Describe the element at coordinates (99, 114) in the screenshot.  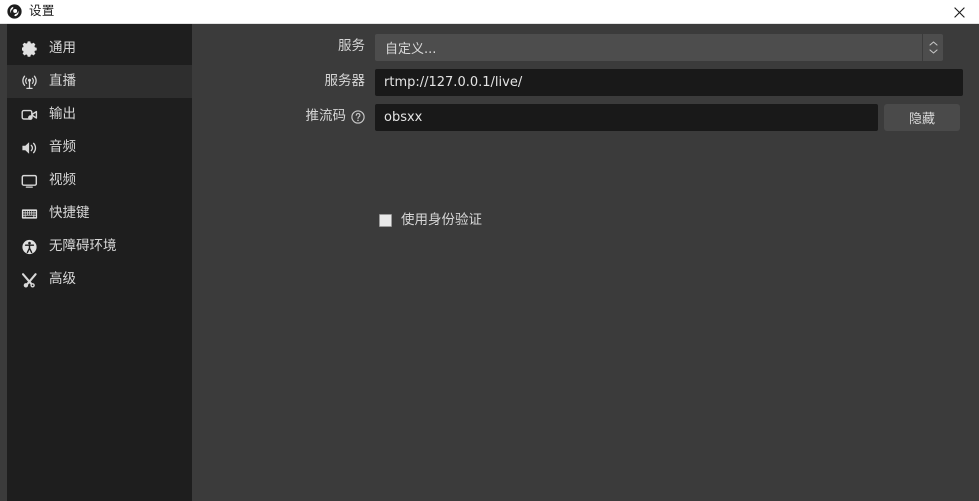
I see `sidebar-item-output: 输出` at that location.